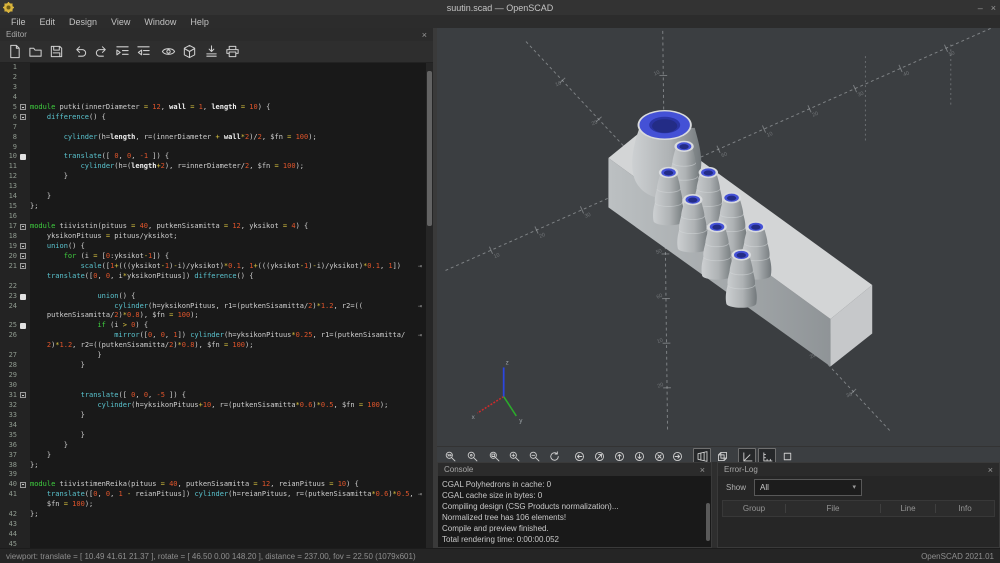 The width and height of the screenshot is (1000, 563). I want to click on menu-design: Design, so click(83, 22).